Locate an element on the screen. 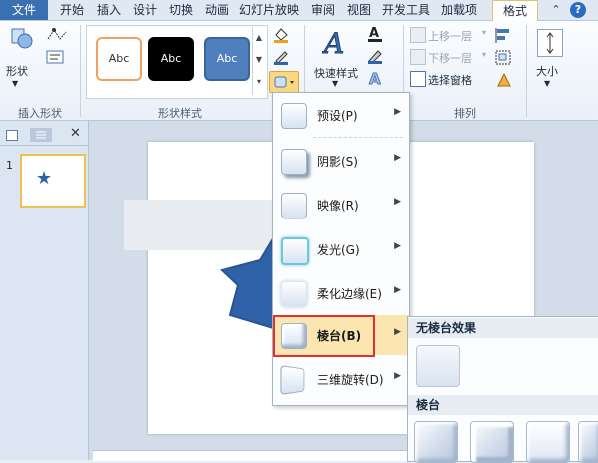 Image resolution: width=598 pixels, height=463 pixels. insert-shapes-group-label: 插入形状 is located at coordinates (40, 113).